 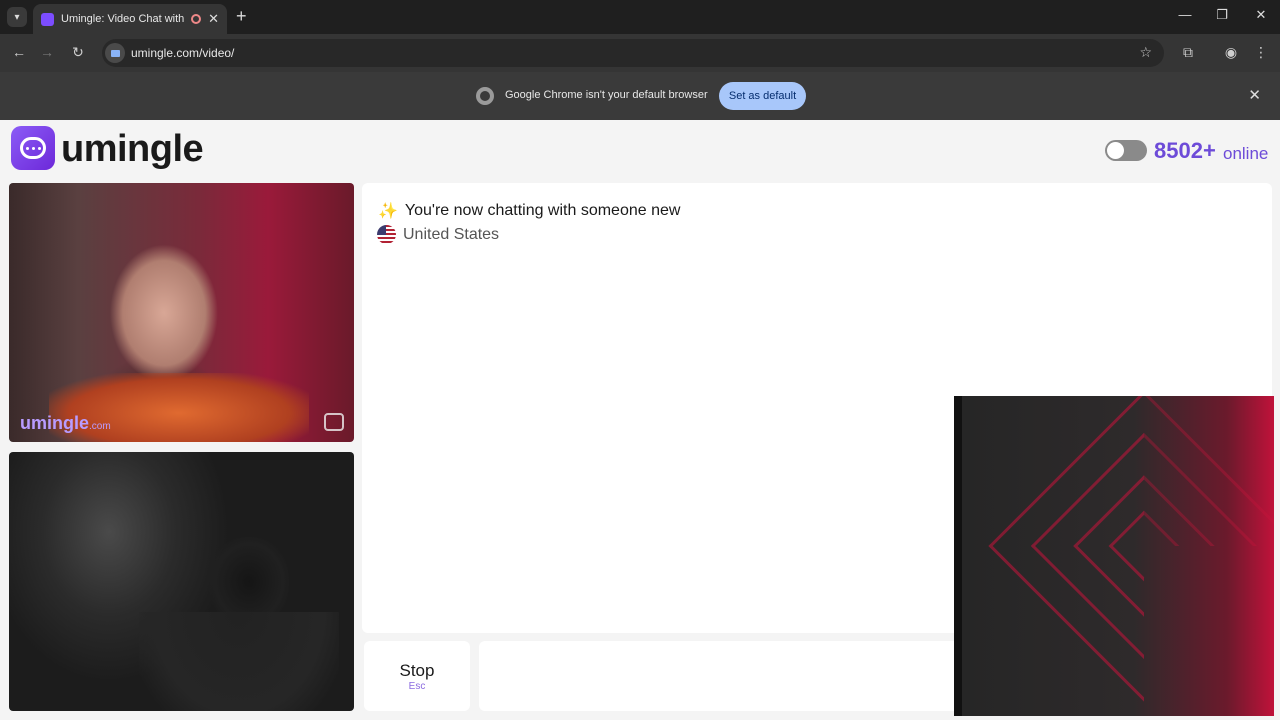 What do you see at coordinates (485, 96) in the screenshot?
I see `chrome-logo-icon` at bounding box center [485, 96].